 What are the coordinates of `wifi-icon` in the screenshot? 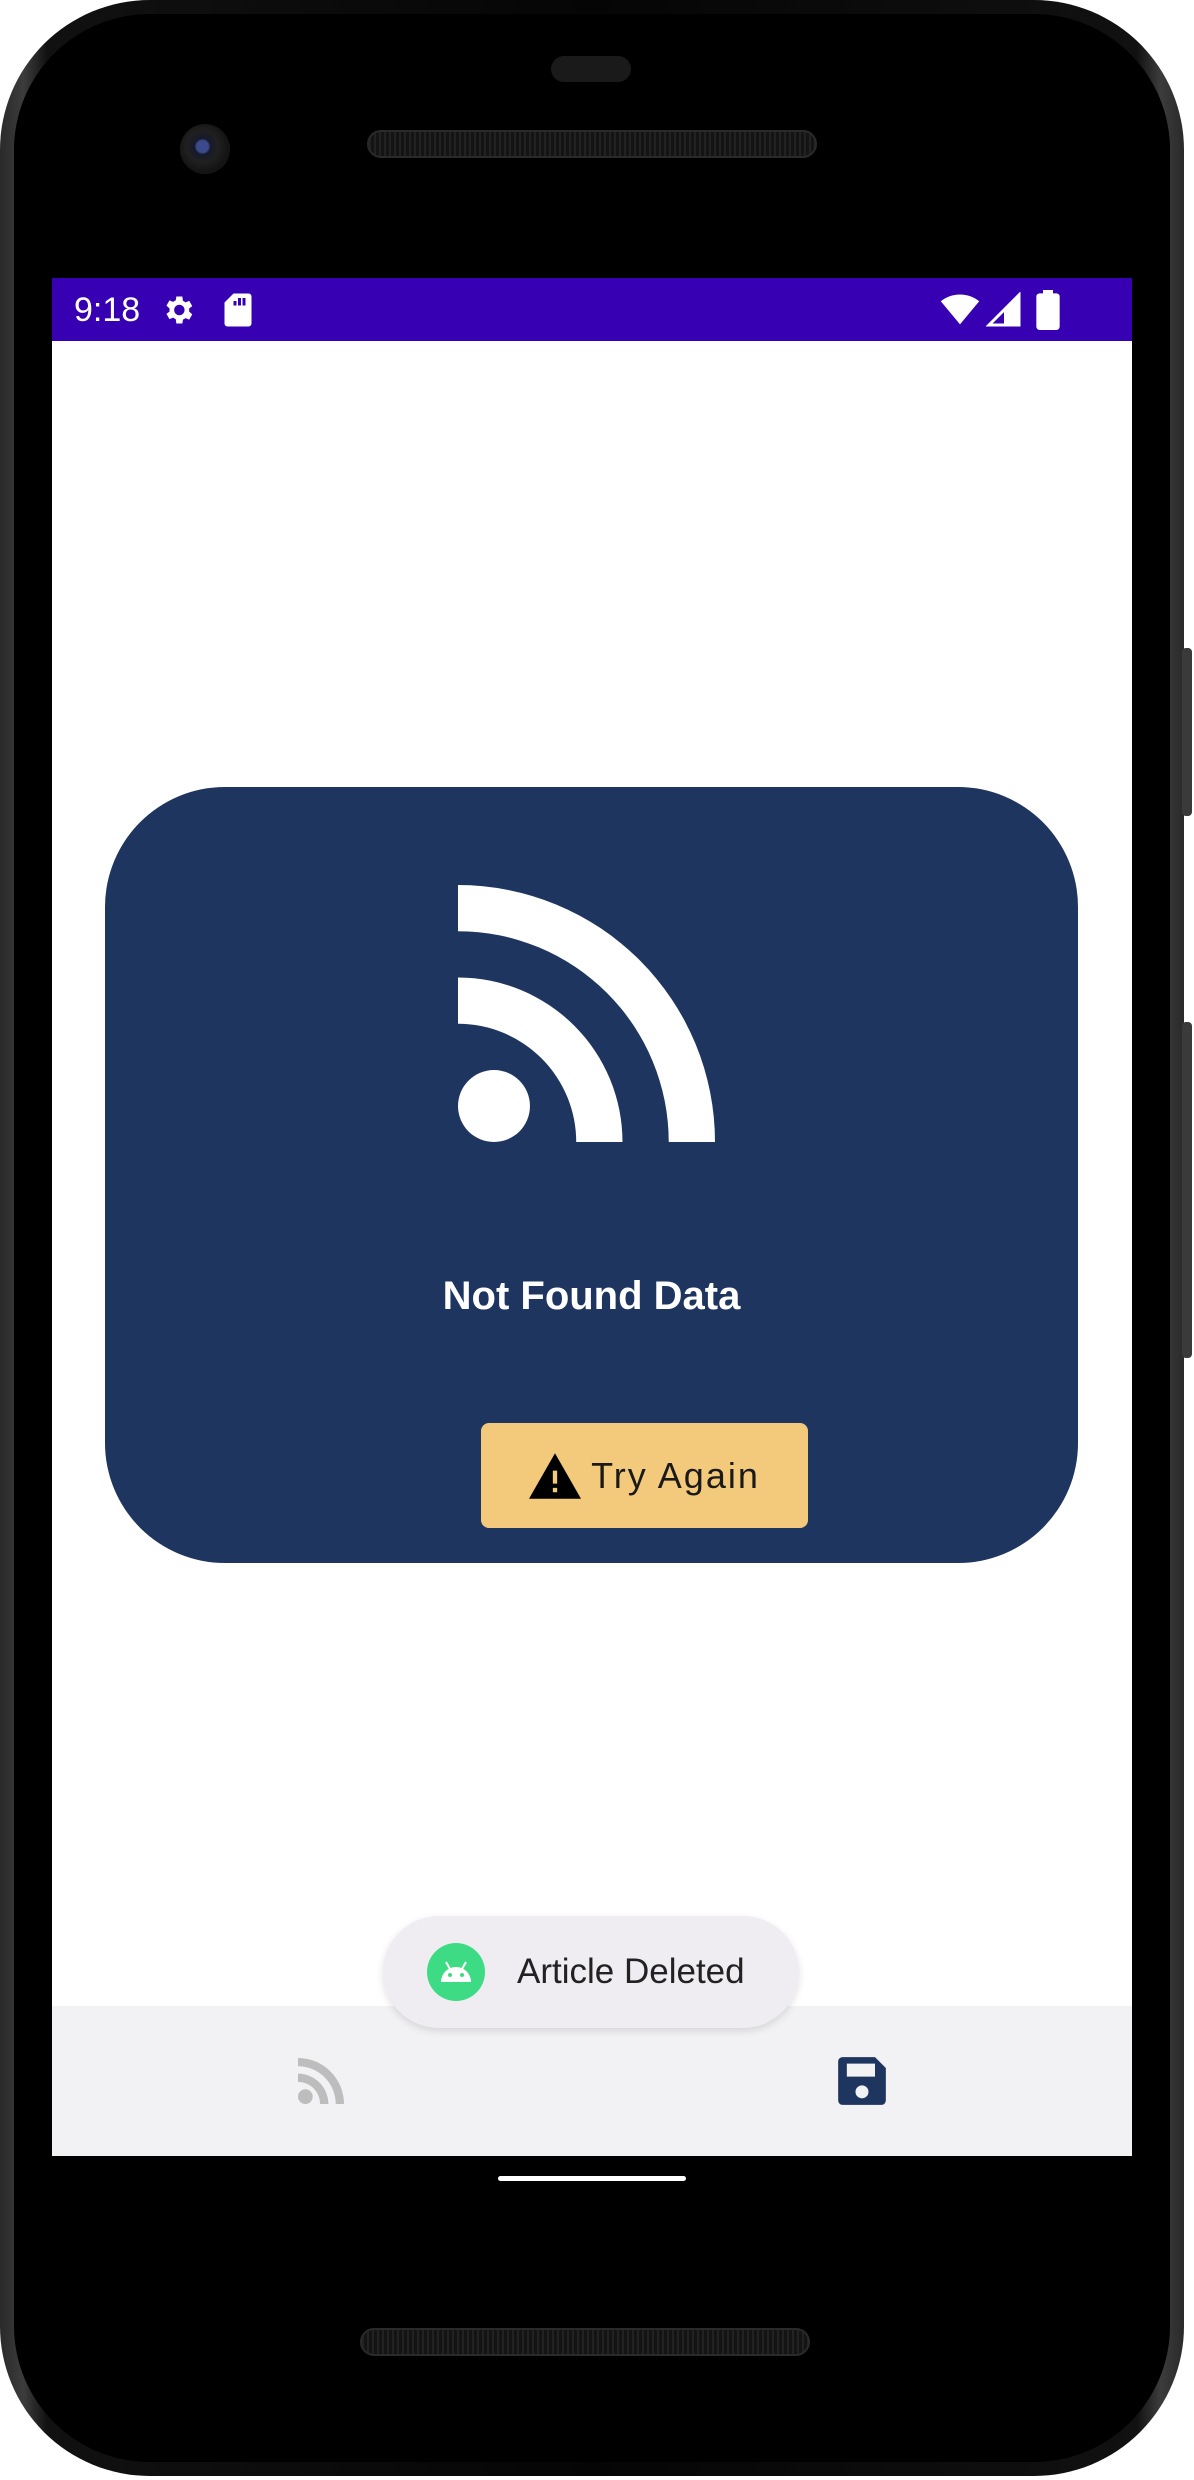 It's located at (960, 309).